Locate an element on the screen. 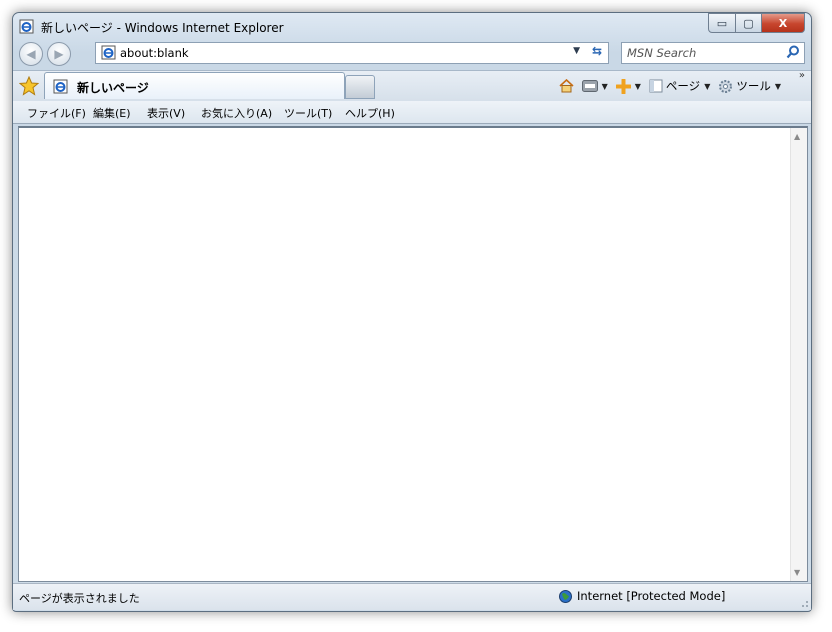  minimize-button: ▭ is located at coordinates (722, 23).